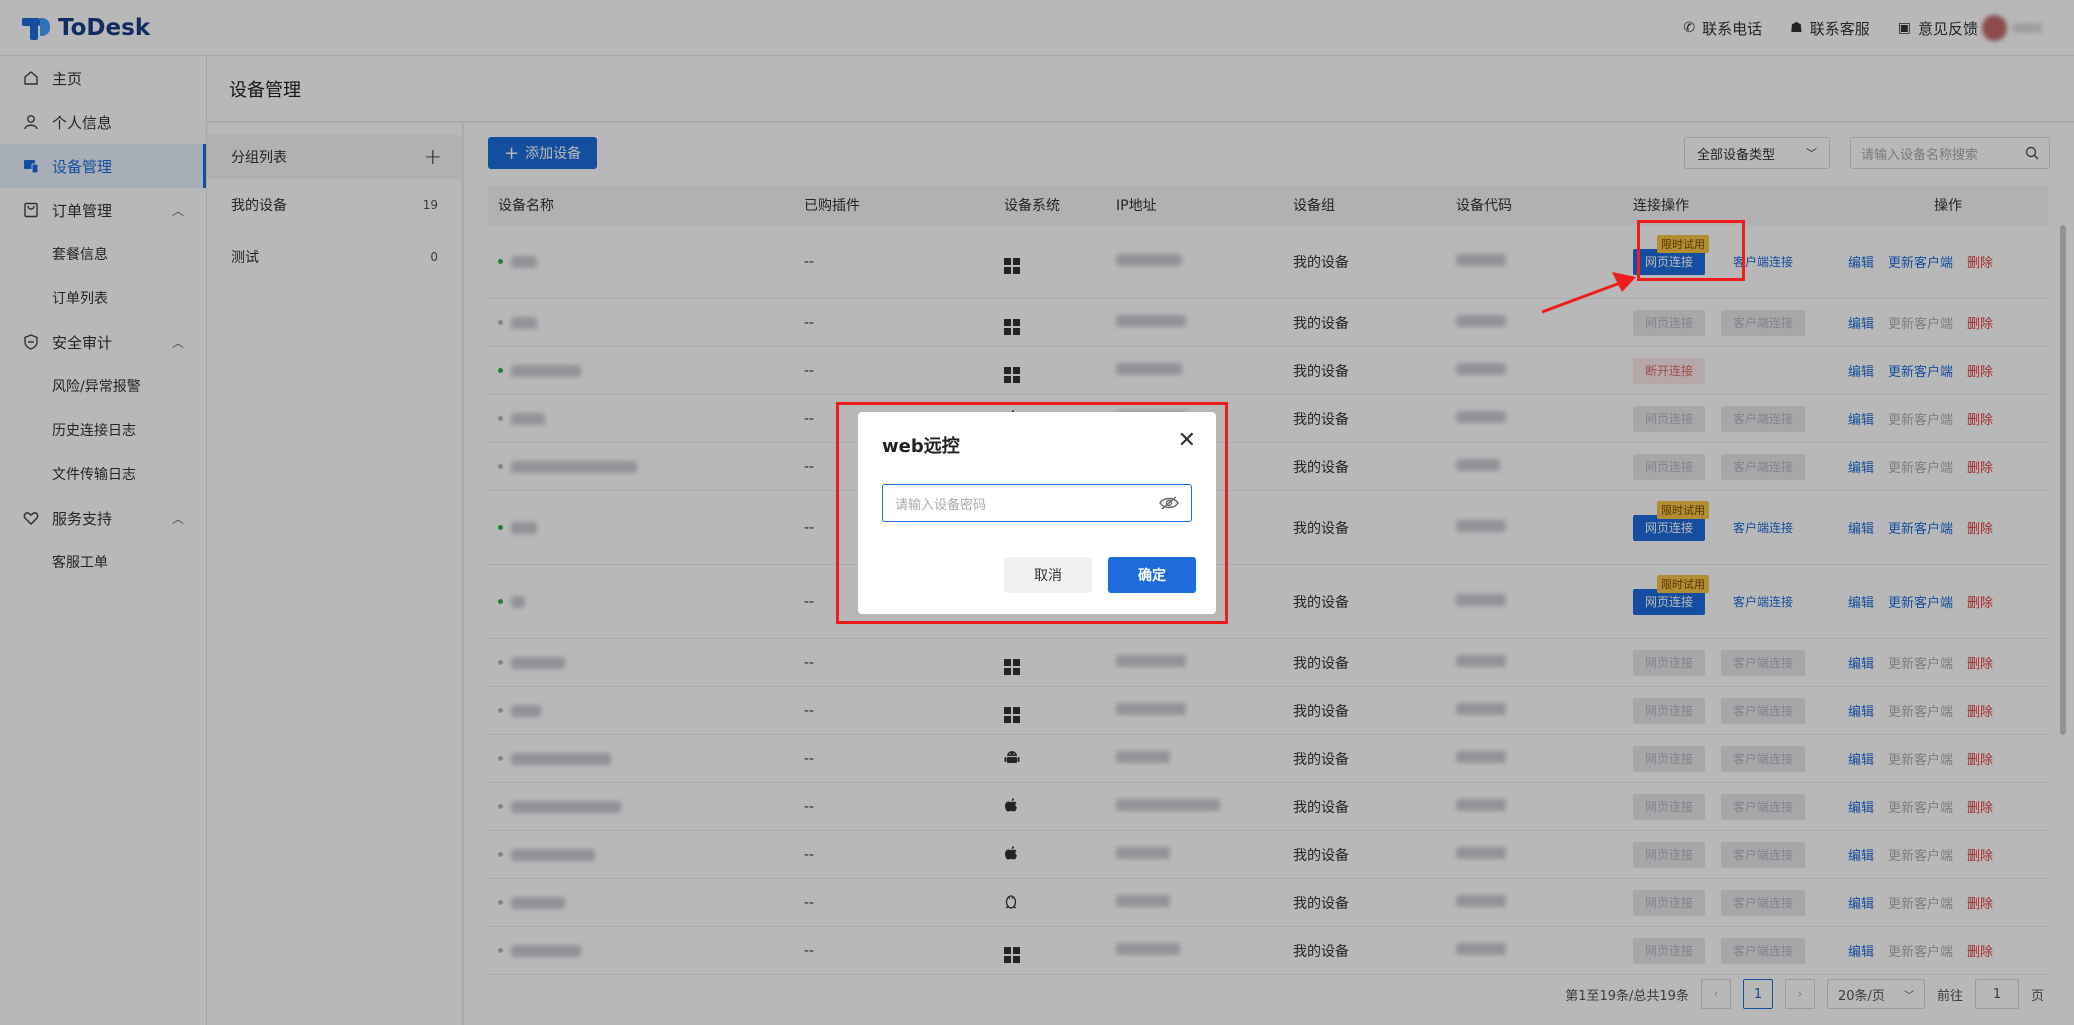  What do you see at coordinates (1048, 575) in the screenshot?
I see `cancel-button: 取消` at bounding box center [1048, 575].